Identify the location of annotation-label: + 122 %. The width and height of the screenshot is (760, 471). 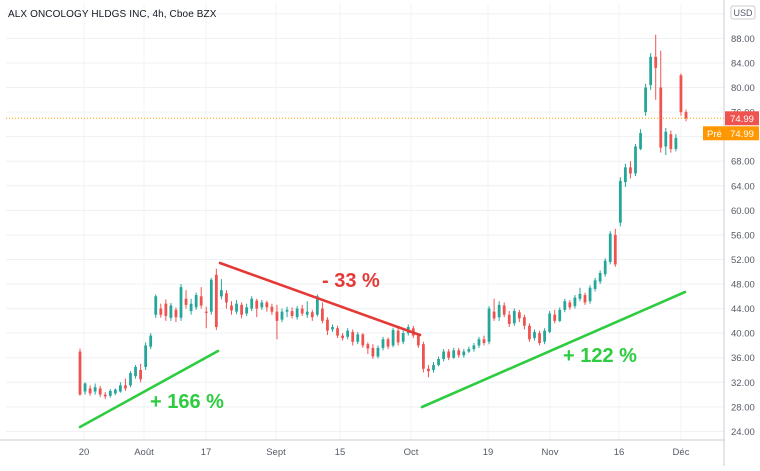
(600, 356).